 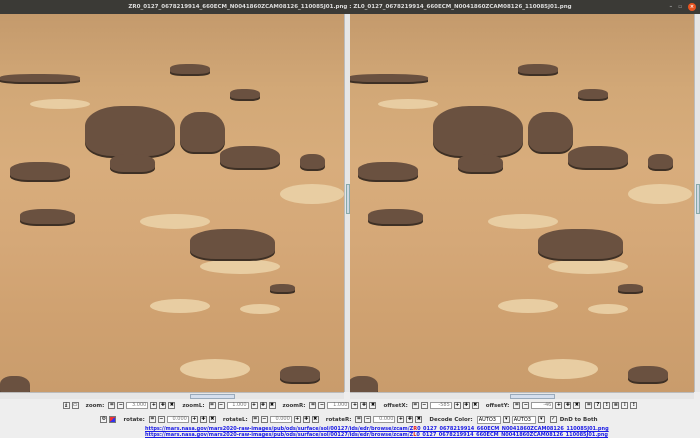 What do you see at coordinates (212, 419) in the screenshot?
I see `rotate-reset-button: ✖` at bounding box center [212, 419].